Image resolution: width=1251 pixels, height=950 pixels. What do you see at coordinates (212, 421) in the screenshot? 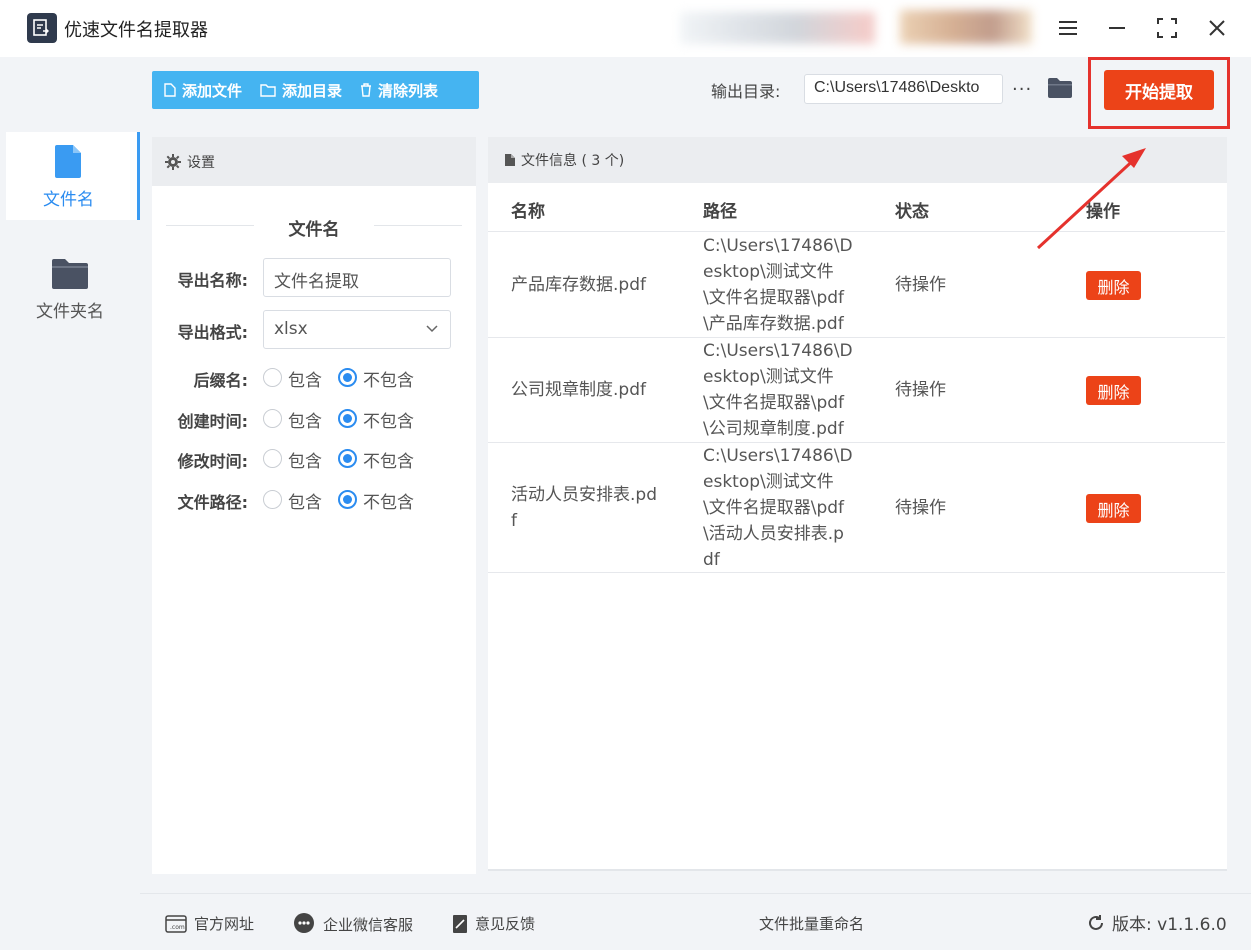
I see `created-time-label: 创建时间:` at bounding box center [212, 421].